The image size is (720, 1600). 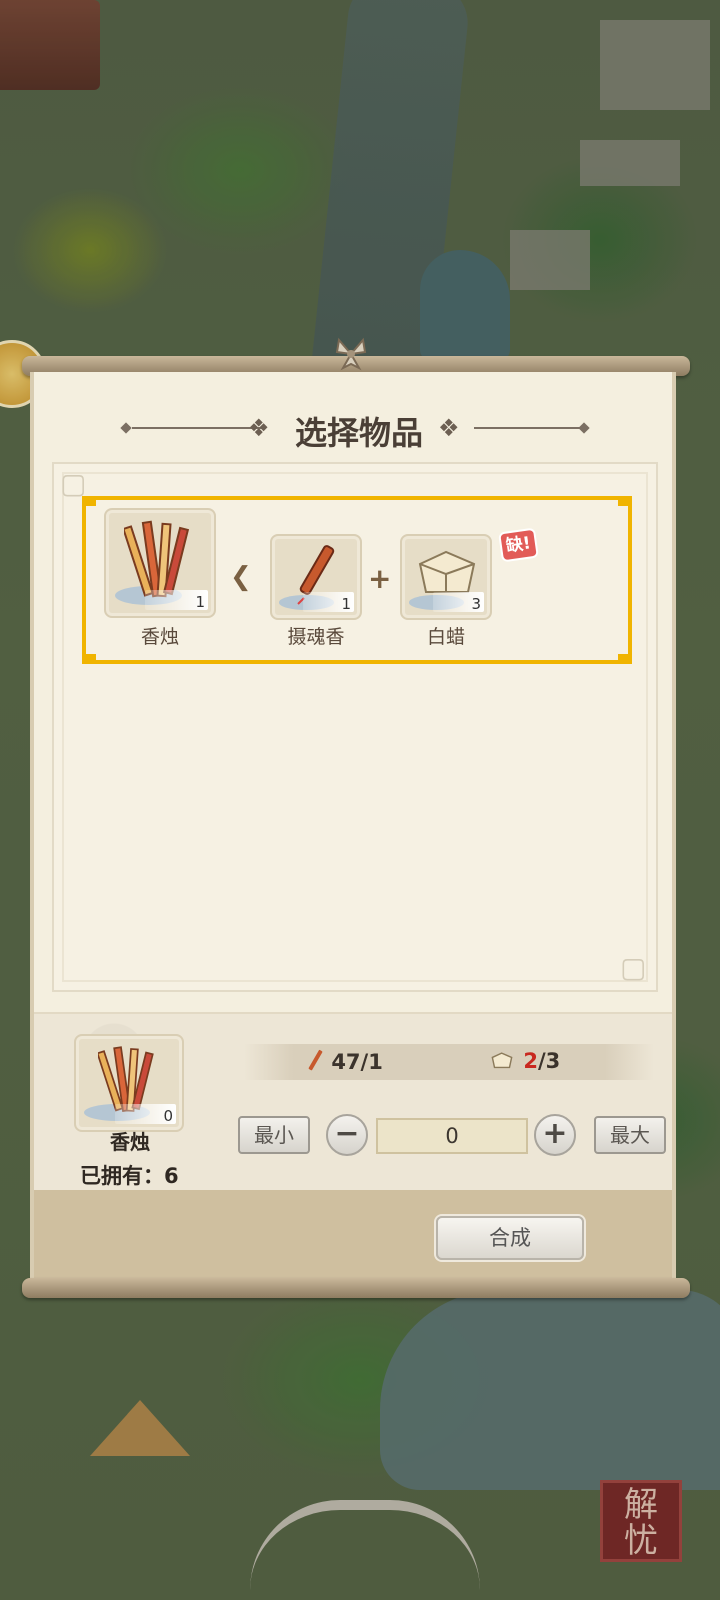 I want to click on requirement-white-wax: 2/3, so click(x=524, y=1061).